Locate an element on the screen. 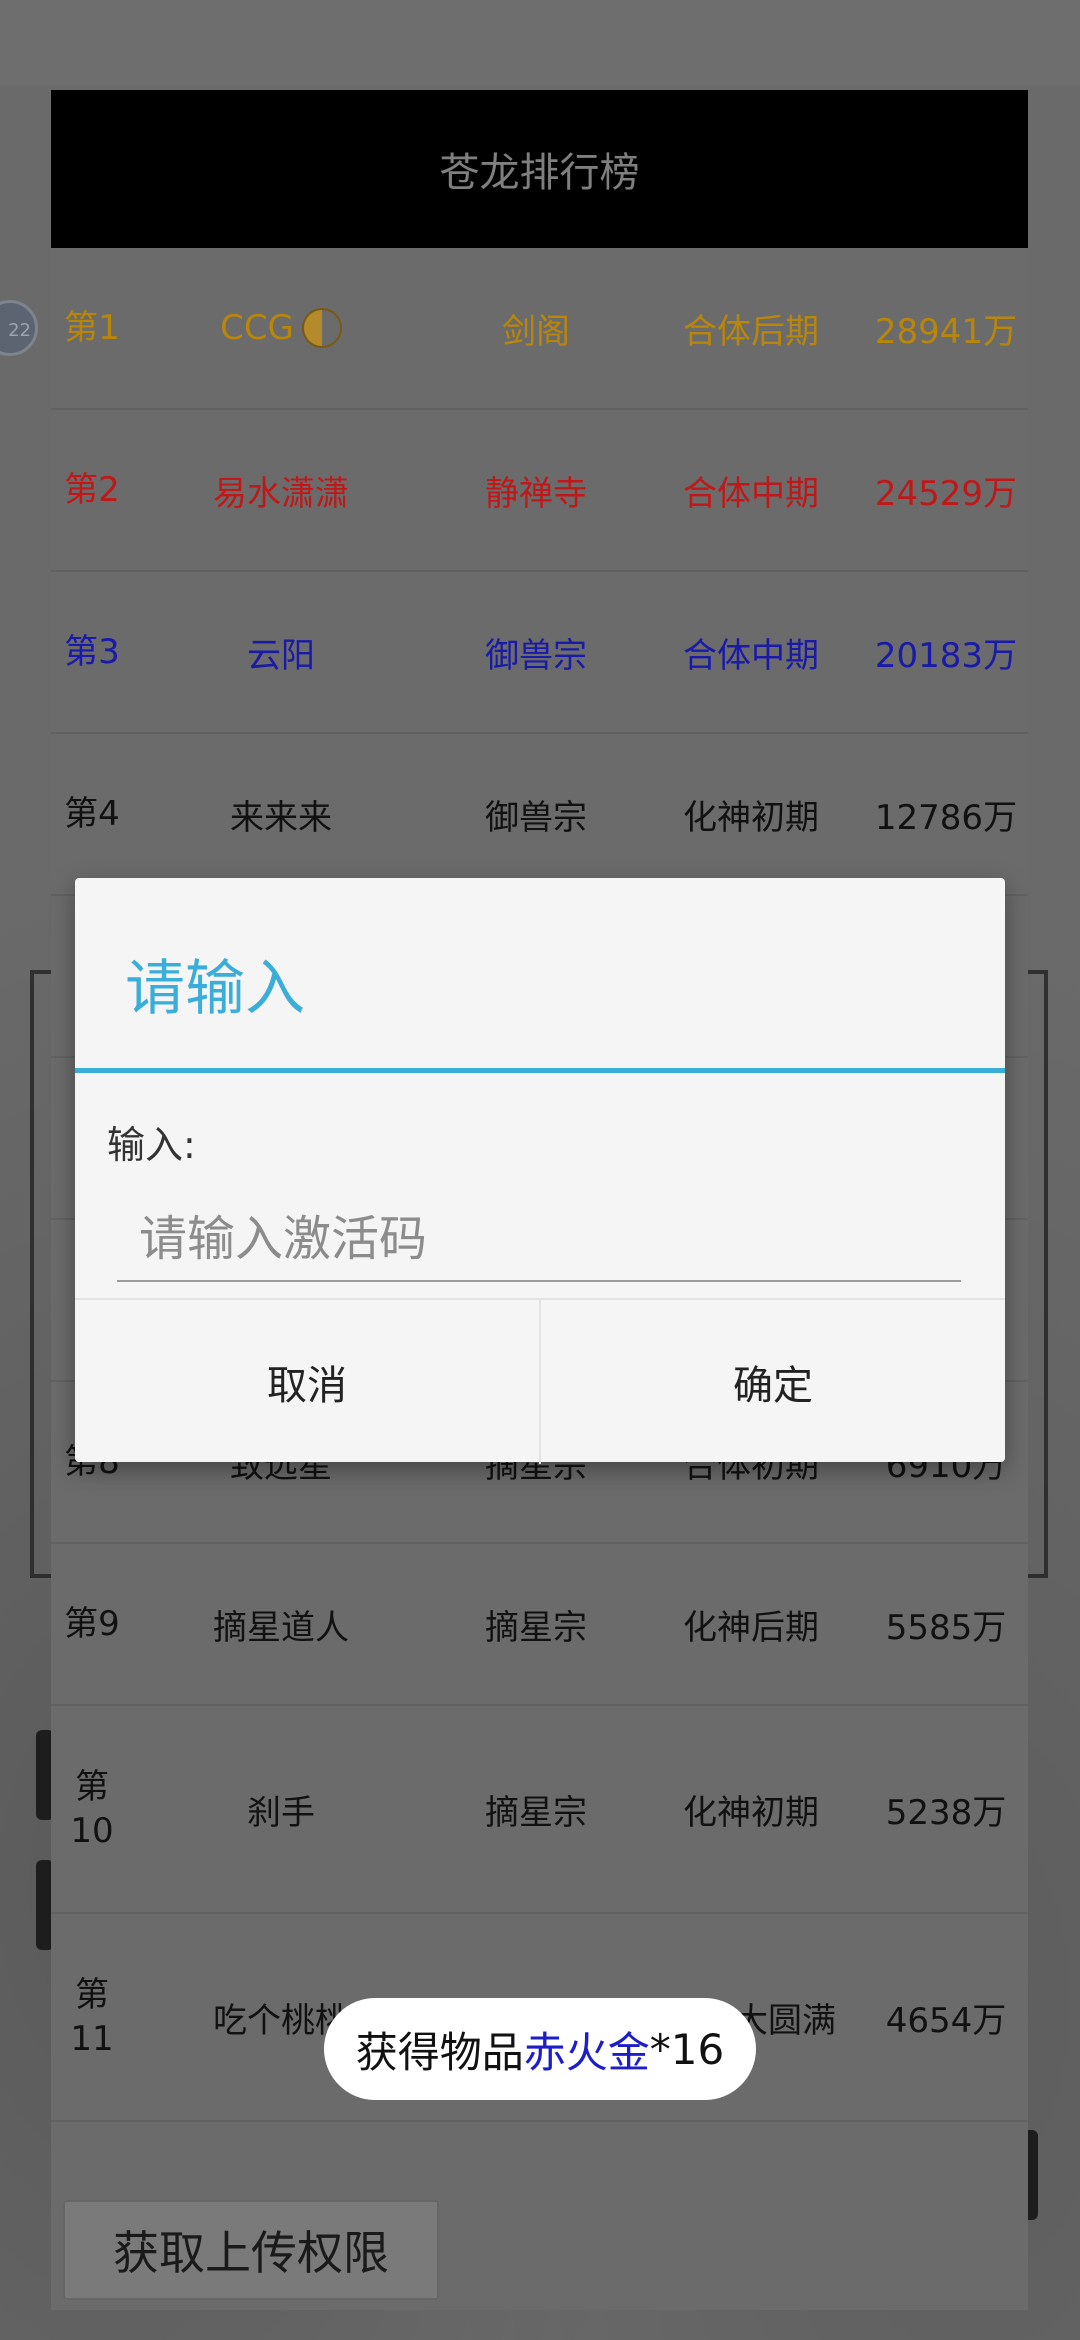 The image size is (1080, 2340). power-cell: 24529万 is located at coordinates (946, 490).